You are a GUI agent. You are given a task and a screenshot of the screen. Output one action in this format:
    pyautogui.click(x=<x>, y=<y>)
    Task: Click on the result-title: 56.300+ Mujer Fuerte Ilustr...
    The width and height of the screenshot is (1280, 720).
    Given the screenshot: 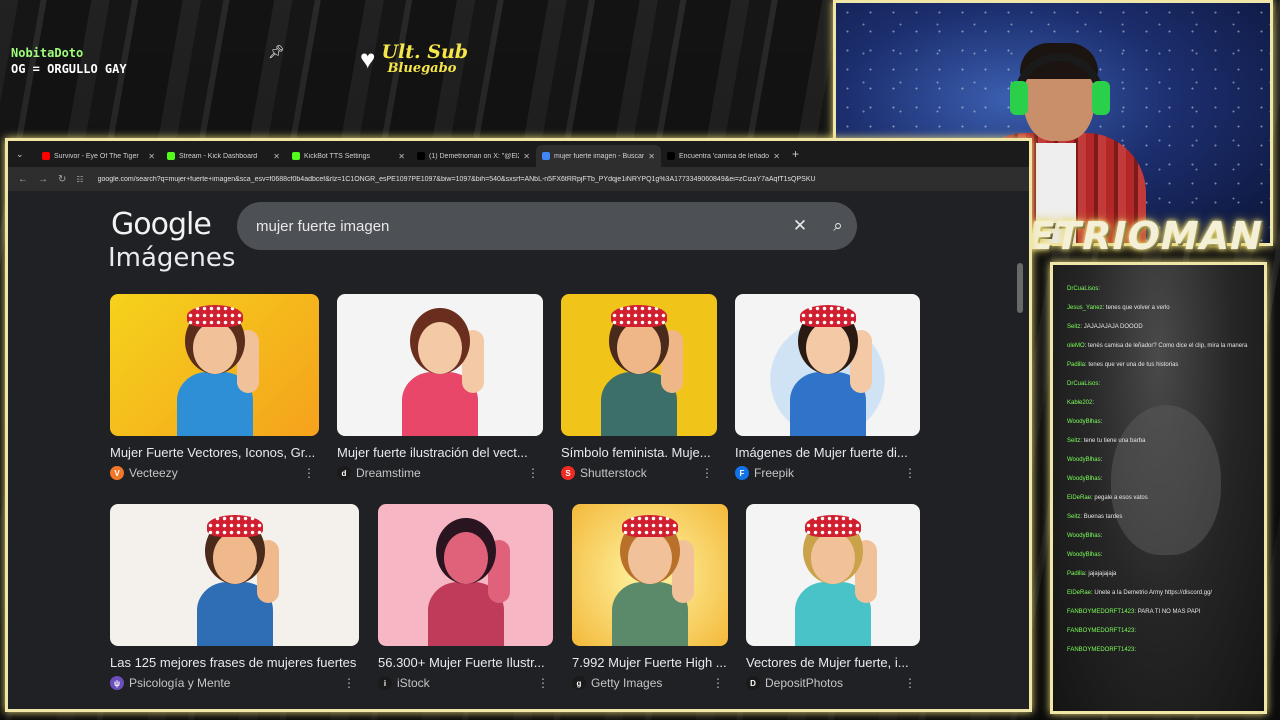 What is the action you would take?
    pyautogui.click(x=465, y=662)
    